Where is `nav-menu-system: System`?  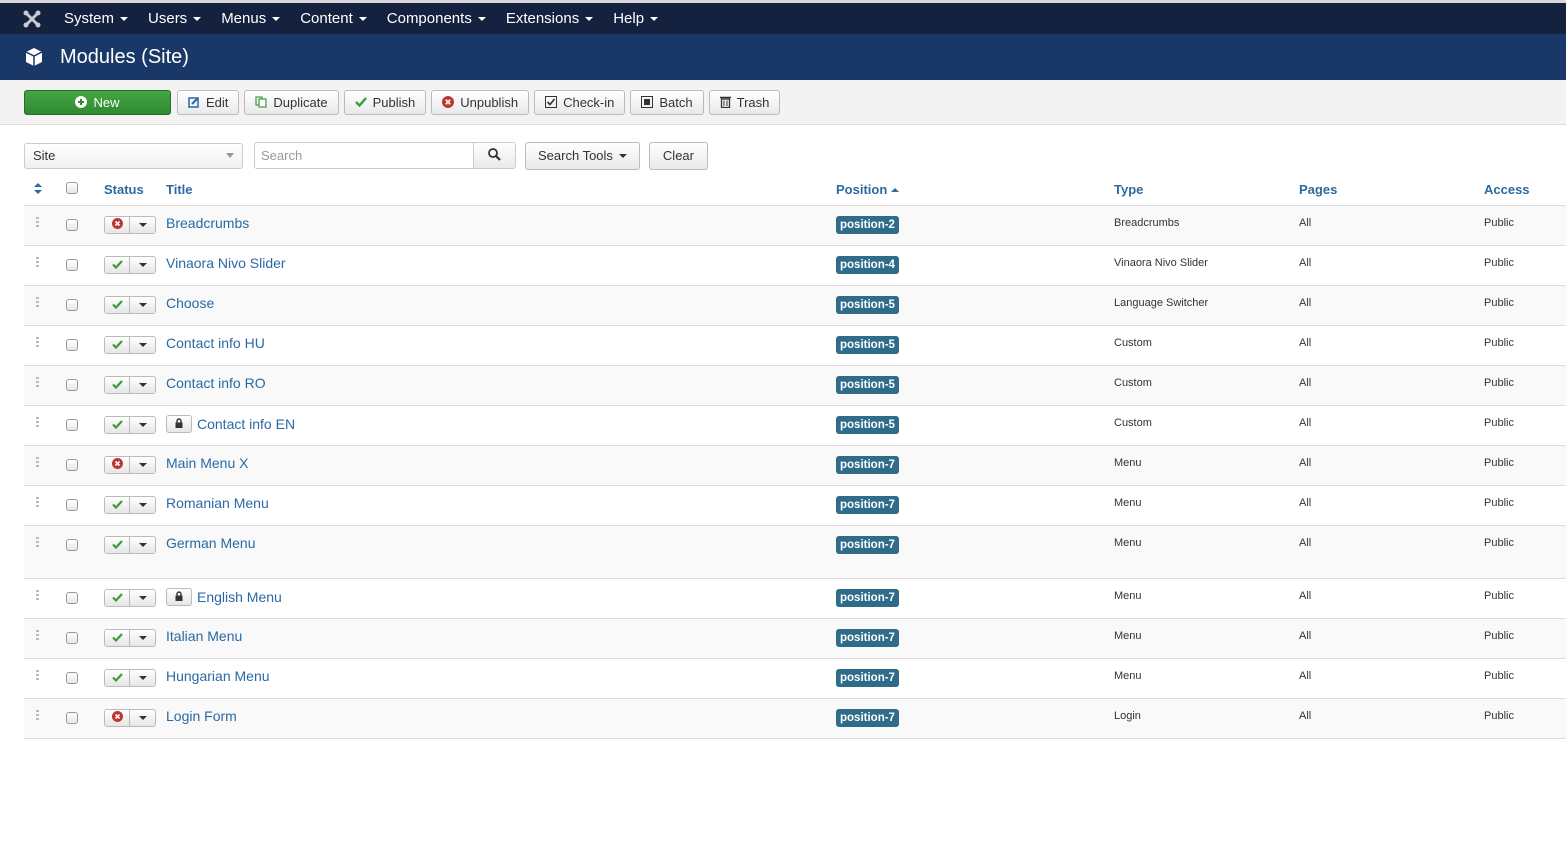
nav-menu-system: System is located at coordinates (96, 18).